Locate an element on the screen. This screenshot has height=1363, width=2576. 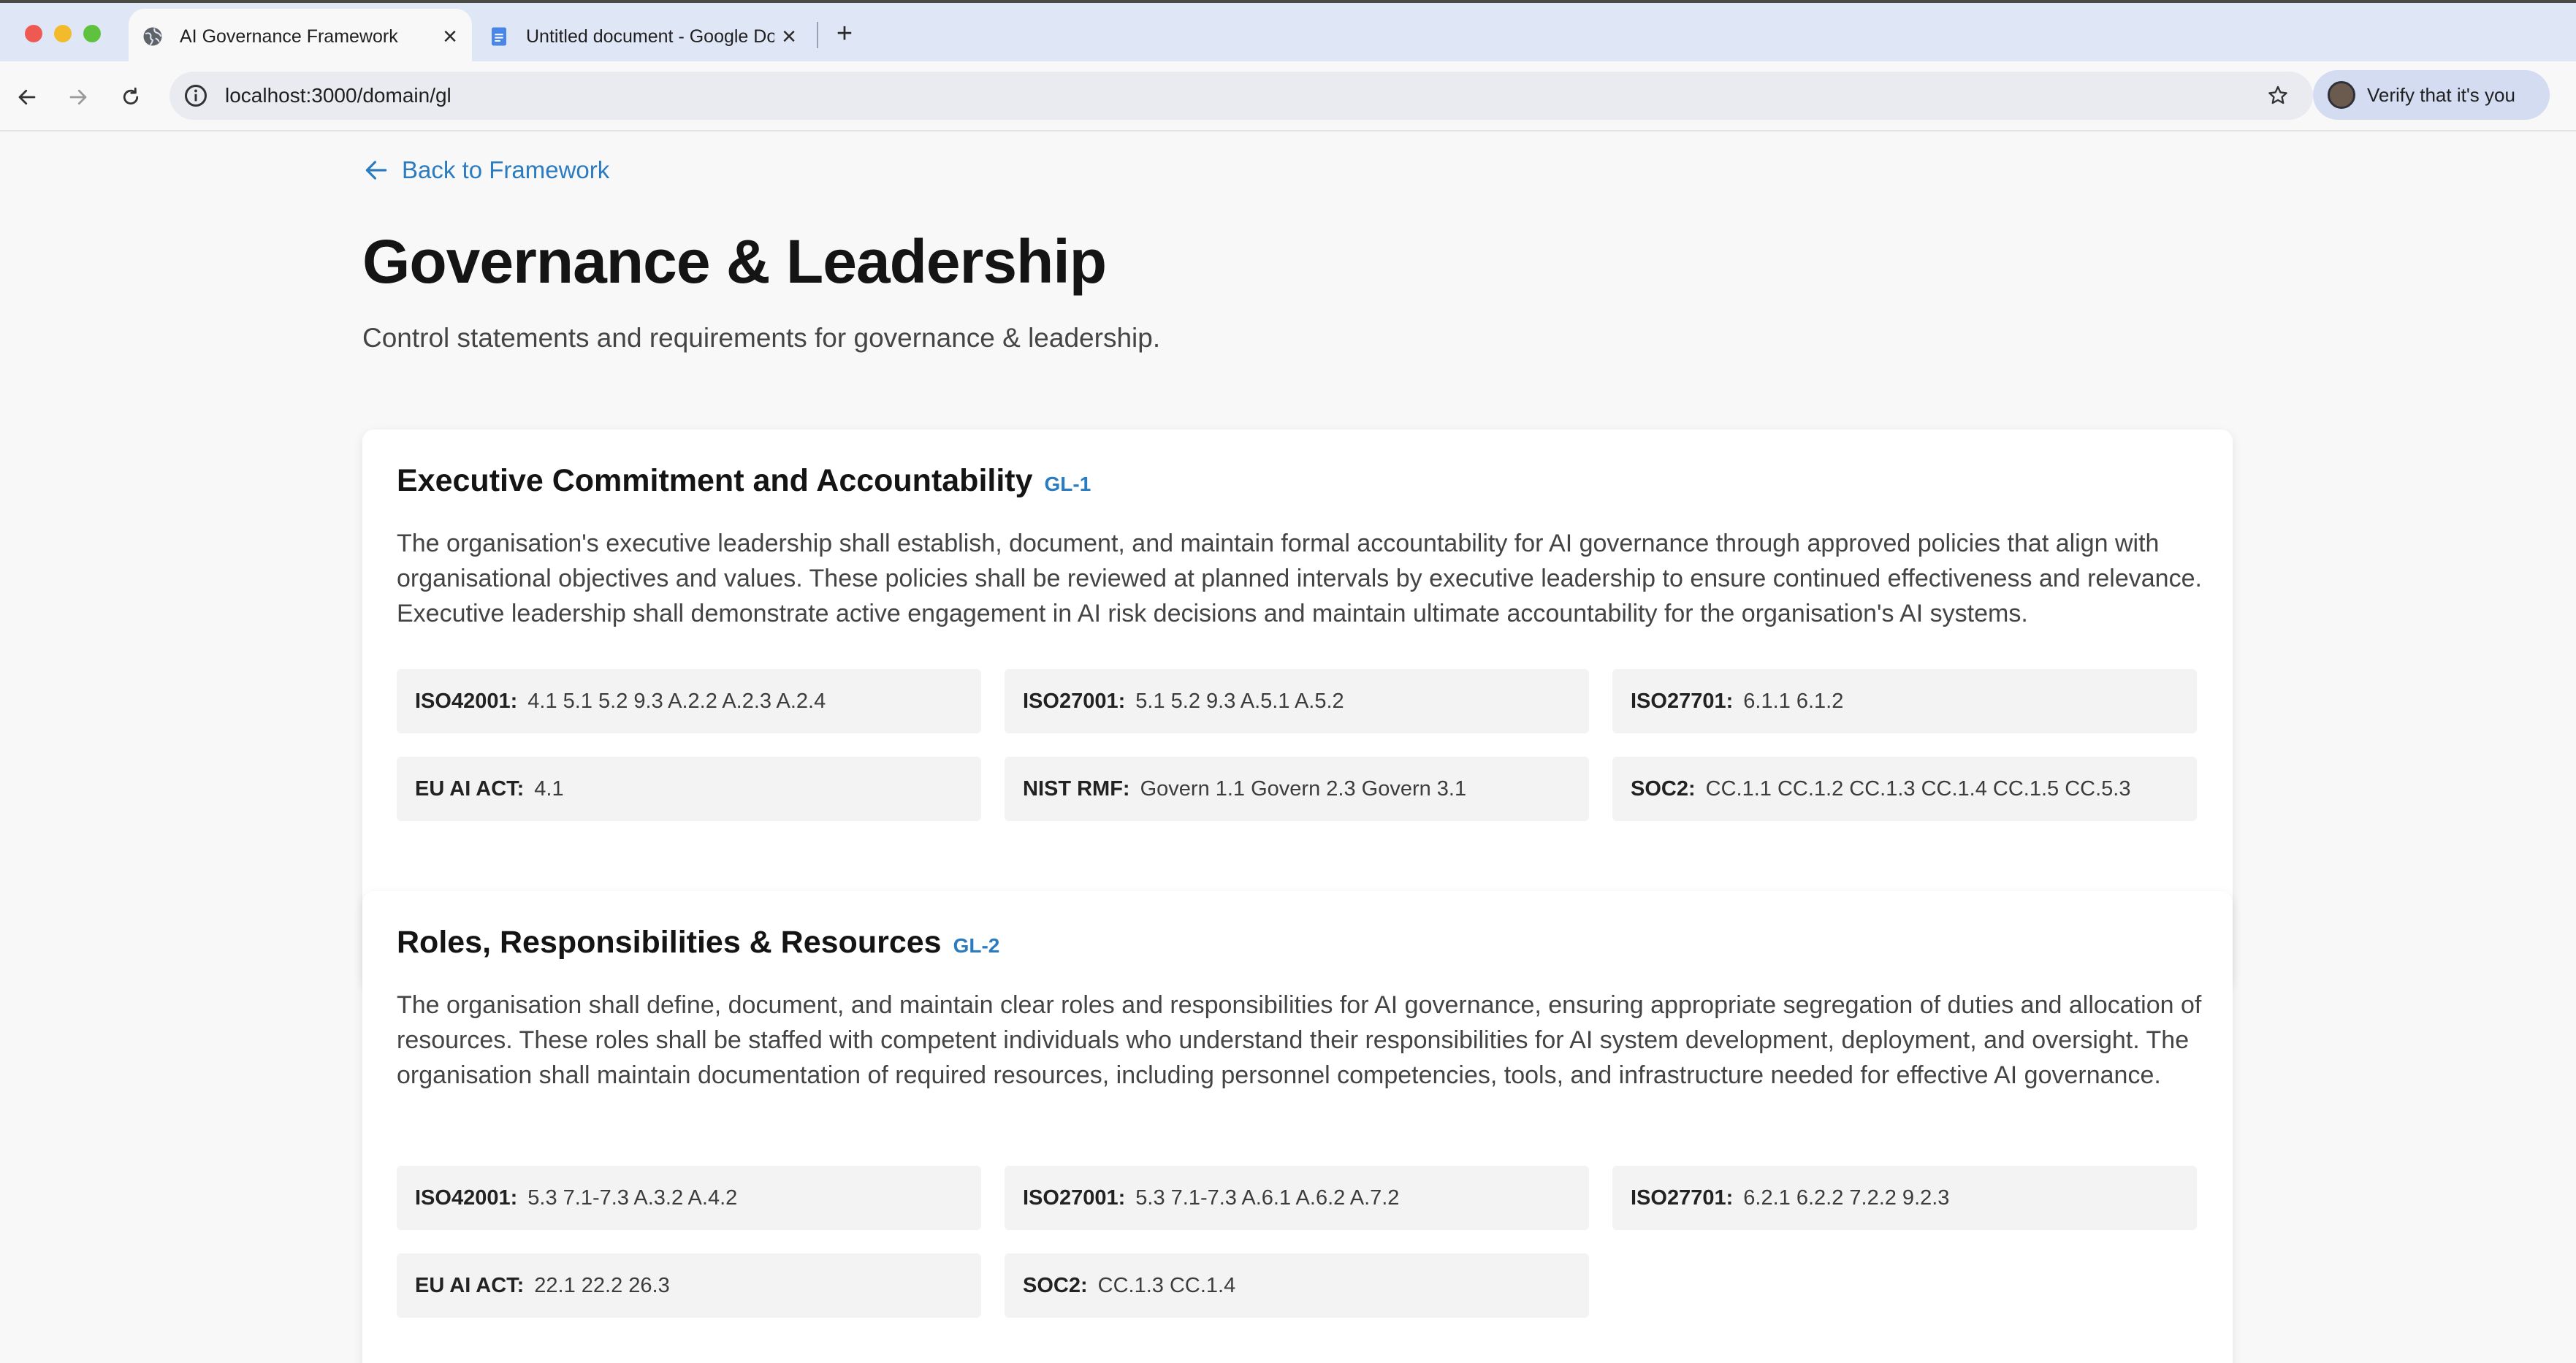
mapping-iso42001: ISO42001: 5.3 7.1-7.3 A.3.2 A.4.2 is located at coordinates (689, 1198).